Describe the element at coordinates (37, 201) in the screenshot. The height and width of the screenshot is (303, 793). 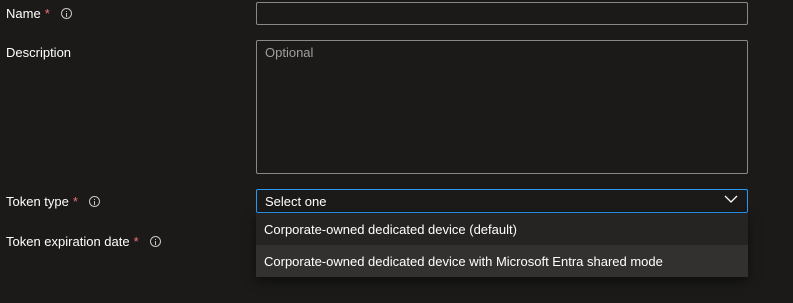
I see `token-type-label: Token type` at that location.